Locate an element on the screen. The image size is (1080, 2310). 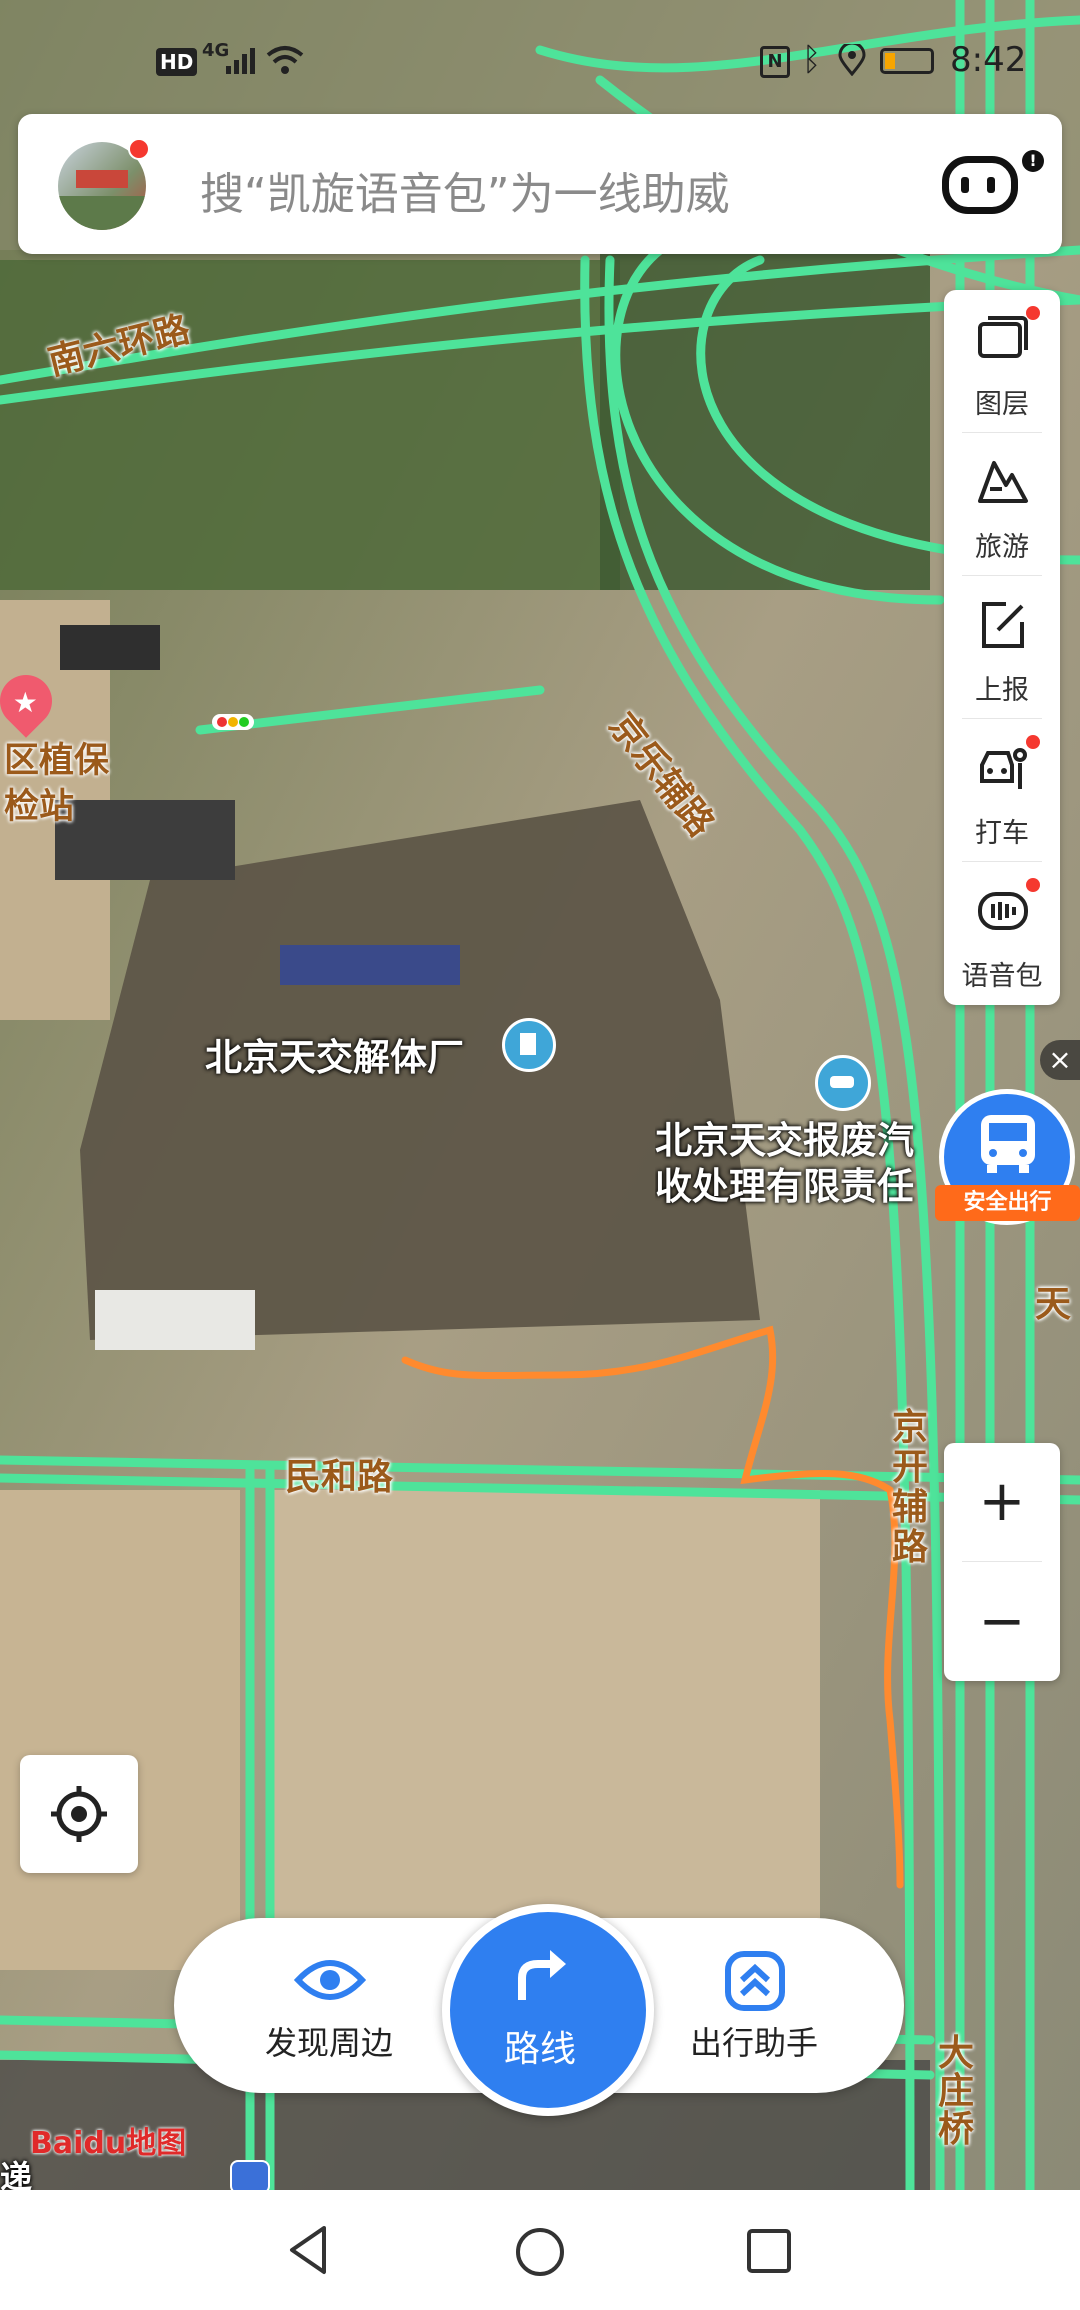
road-label-right-edge: 天 is located at coordinates (1053, 1304).